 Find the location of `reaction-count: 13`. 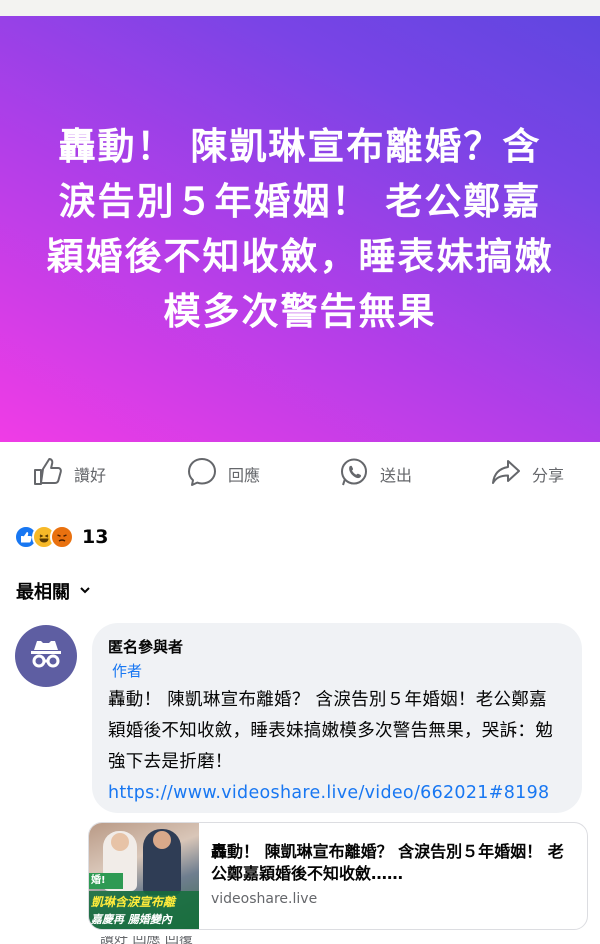

reaction-count: 13 is located at coordinates (95, 537).